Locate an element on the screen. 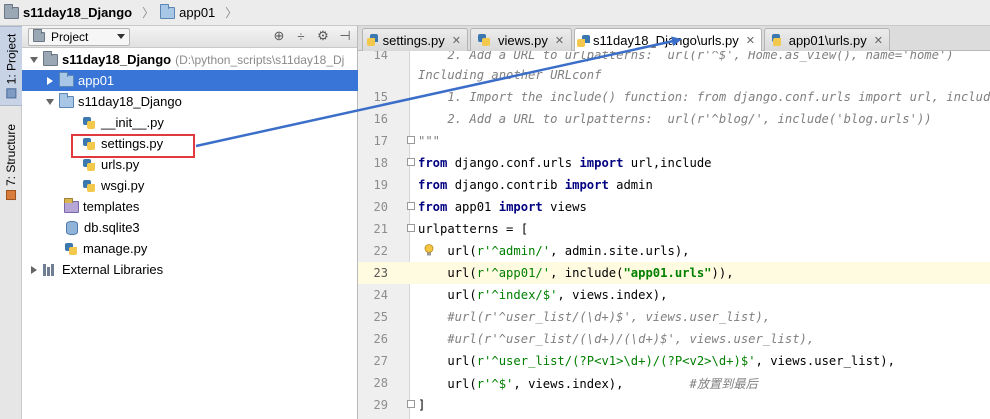 The width and height of the screenshot is (990, 419). code-text: url(r'^index/$', views.index), is located at coordinates (543, 295).